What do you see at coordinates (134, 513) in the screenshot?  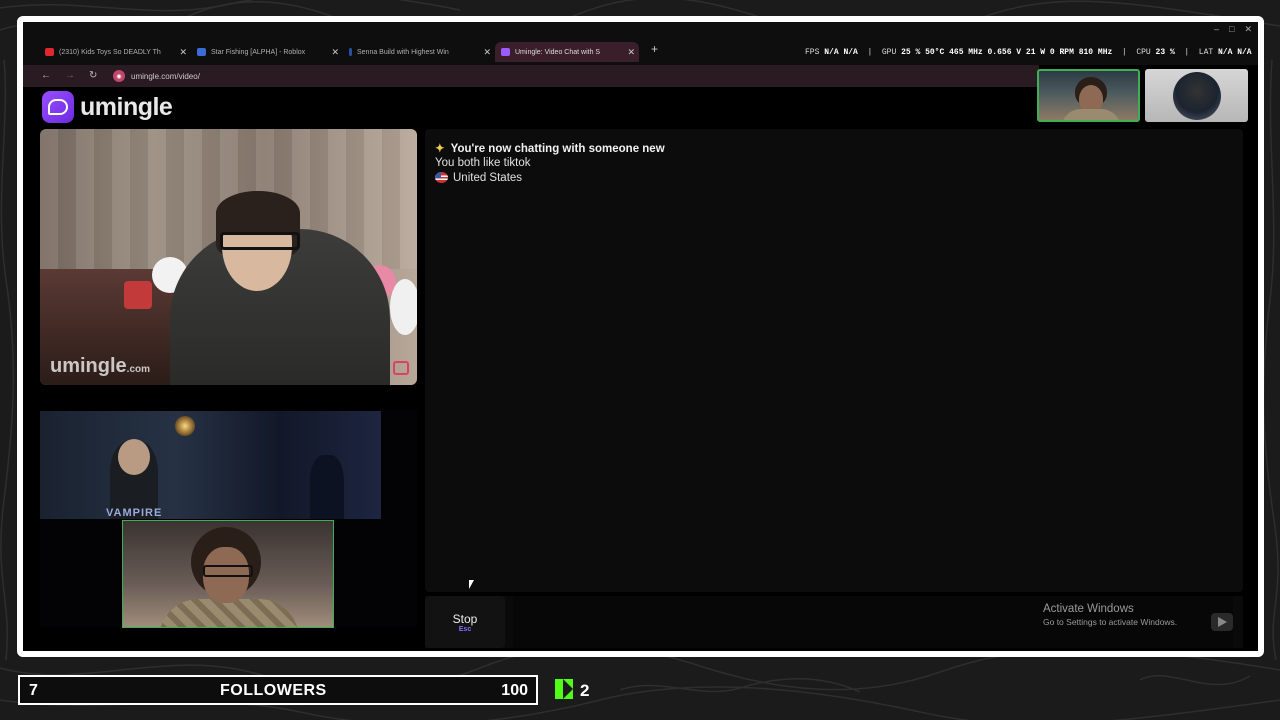 I see `room-watermark: VAMPIRE` at bounding box center [134, 513].